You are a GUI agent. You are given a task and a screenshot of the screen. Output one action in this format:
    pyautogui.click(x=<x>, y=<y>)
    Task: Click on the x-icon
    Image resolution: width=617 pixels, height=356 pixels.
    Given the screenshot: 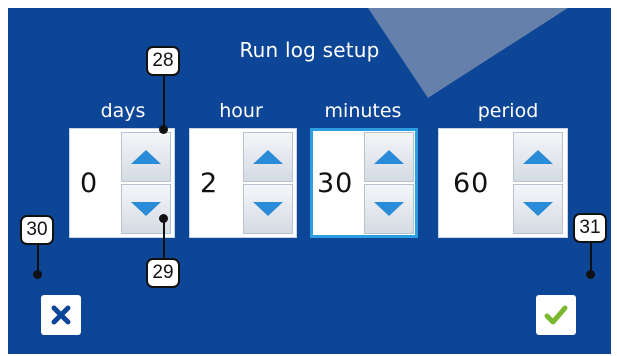 What is the action you would take?
    pyautogui.click(x=61, y=315)
    